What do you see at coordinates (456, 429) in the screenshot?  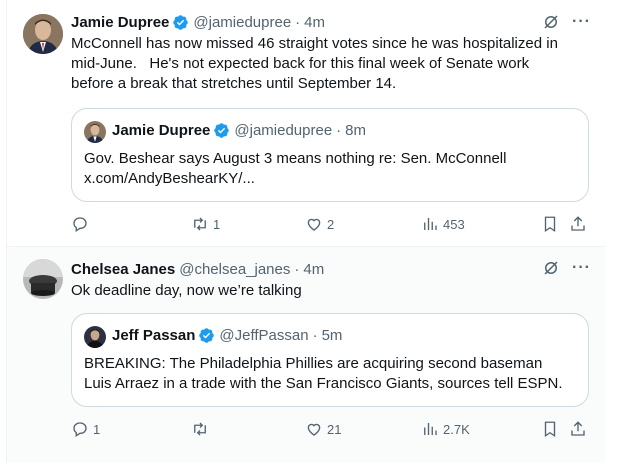 I see `view-count: 2.7K` at bounding box center [456, 429].